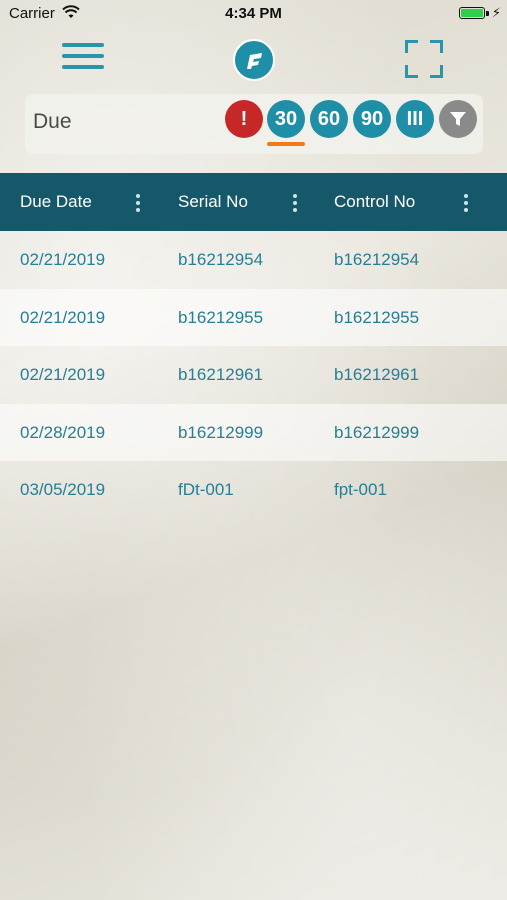  Describe the element at coordinates (377, 374) in the screenshot. I see `control-no-cell: b16212961` at that location.